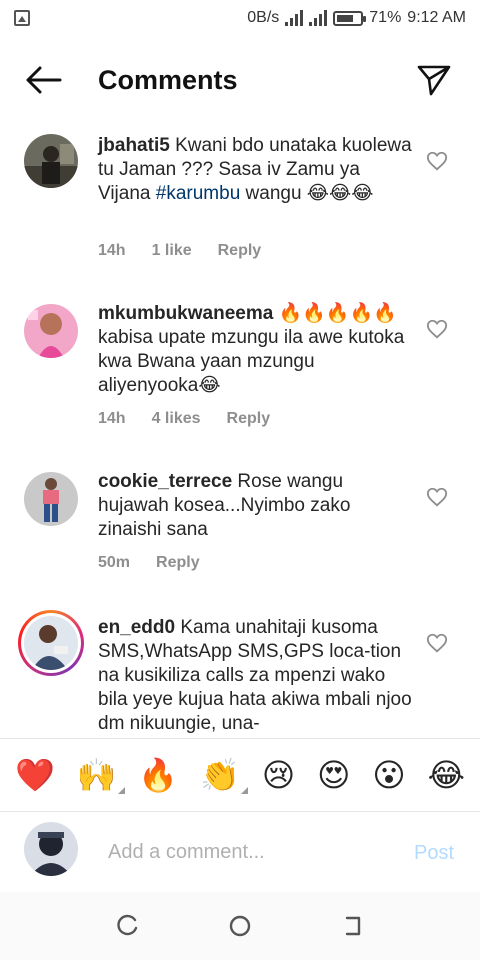 The width and height of the screenshot is (480, 960). I want to click on quick-emoji-bar: ❤️ 🙌 🔥 👏 😢 😍 😮 😂, so click(240, 775).